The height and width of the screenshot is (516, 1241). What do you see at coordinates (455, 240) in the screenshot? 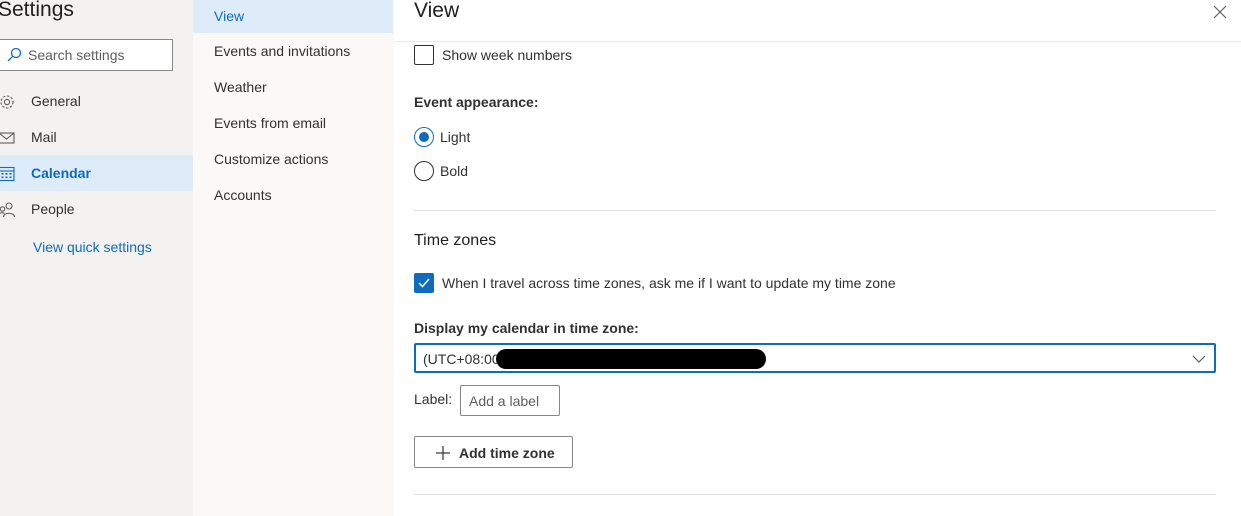
I see `time-zones-title: Time zones` at bounding box center [455, 240].